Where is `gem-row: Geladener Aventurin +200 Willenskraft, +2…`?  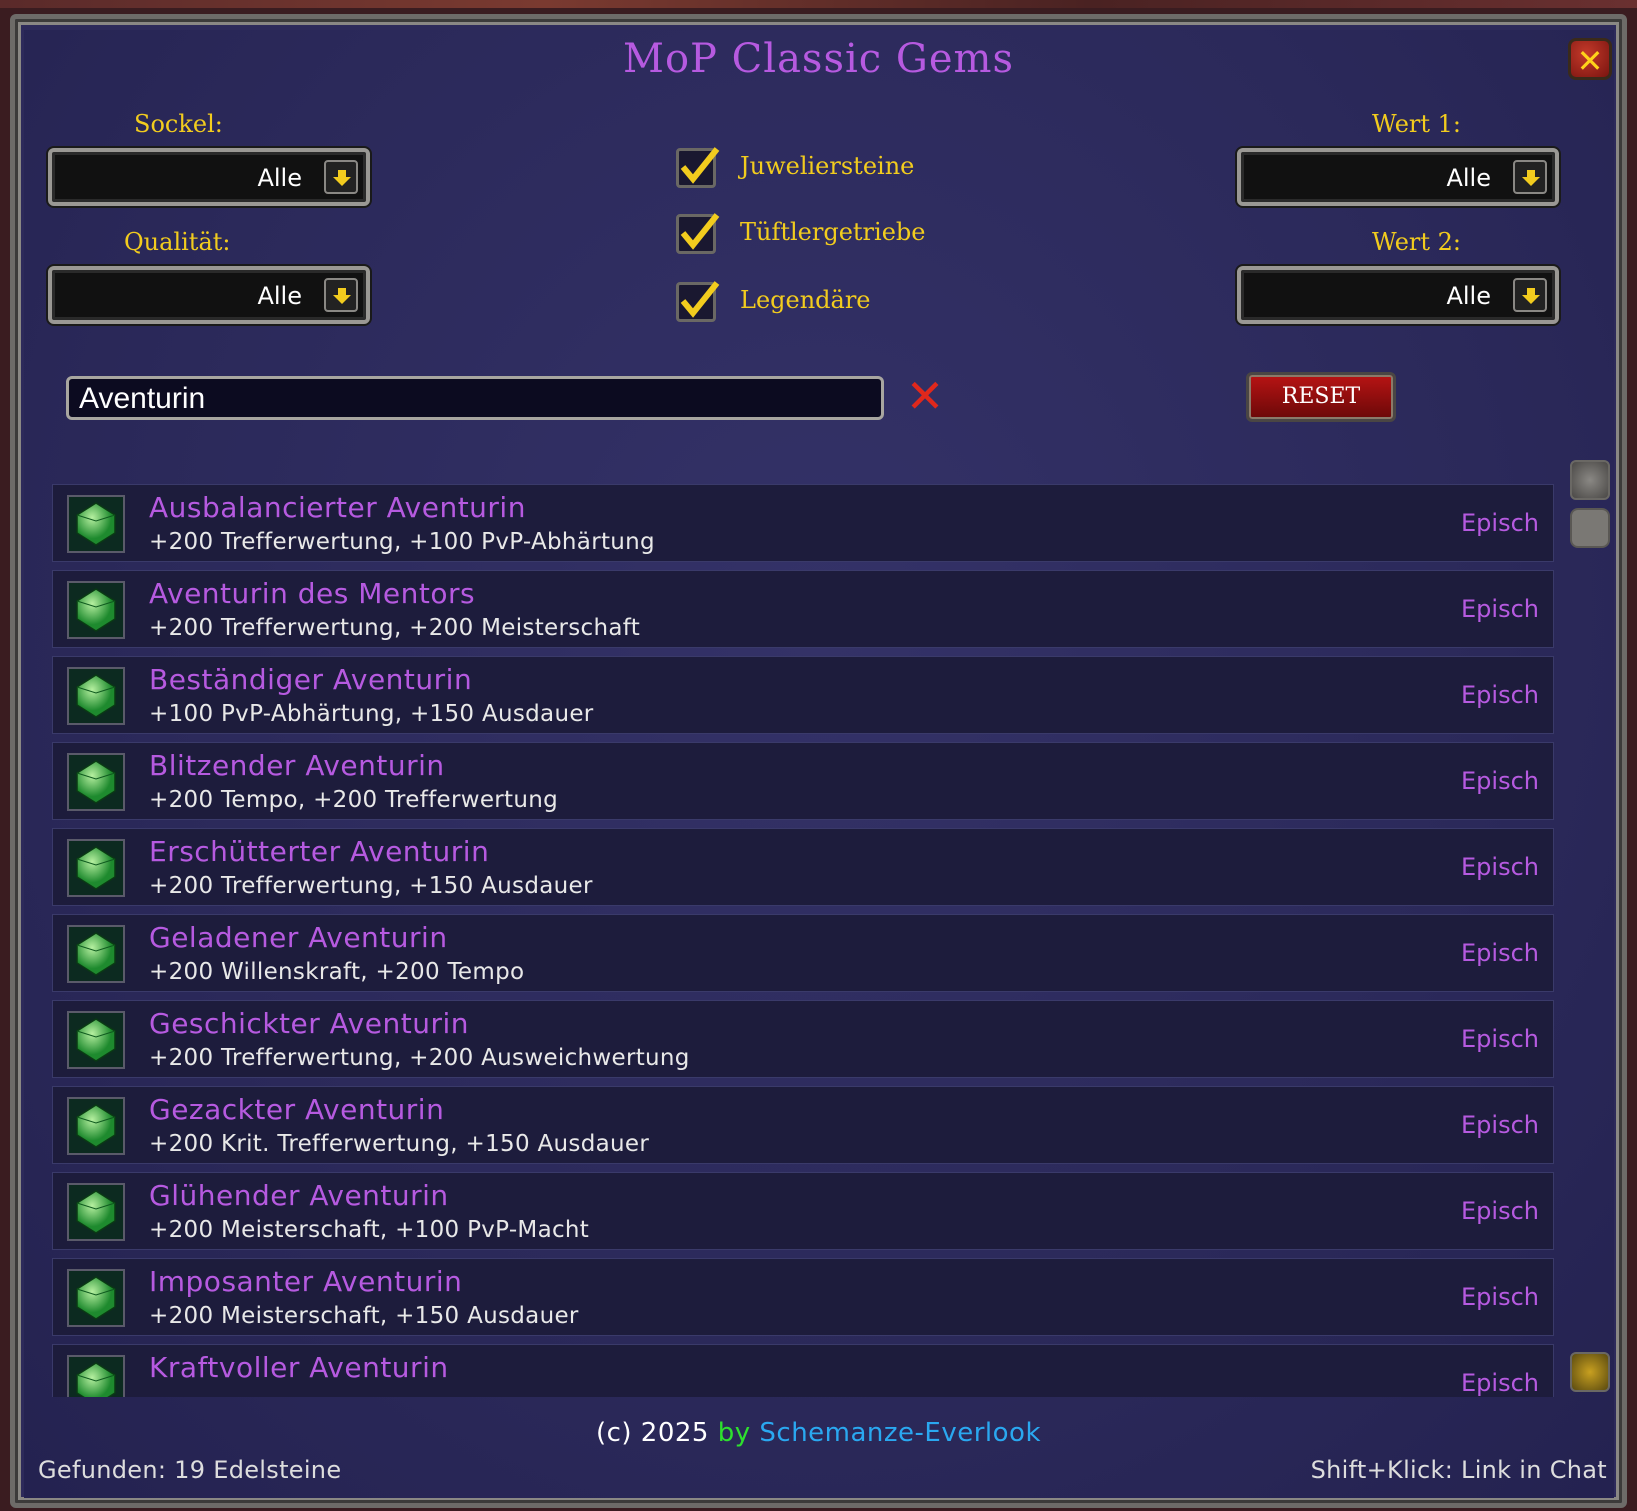
gem-row: Geladener Aventurin +200 Willenskraft, +2… is located at coordinates (803, 953).